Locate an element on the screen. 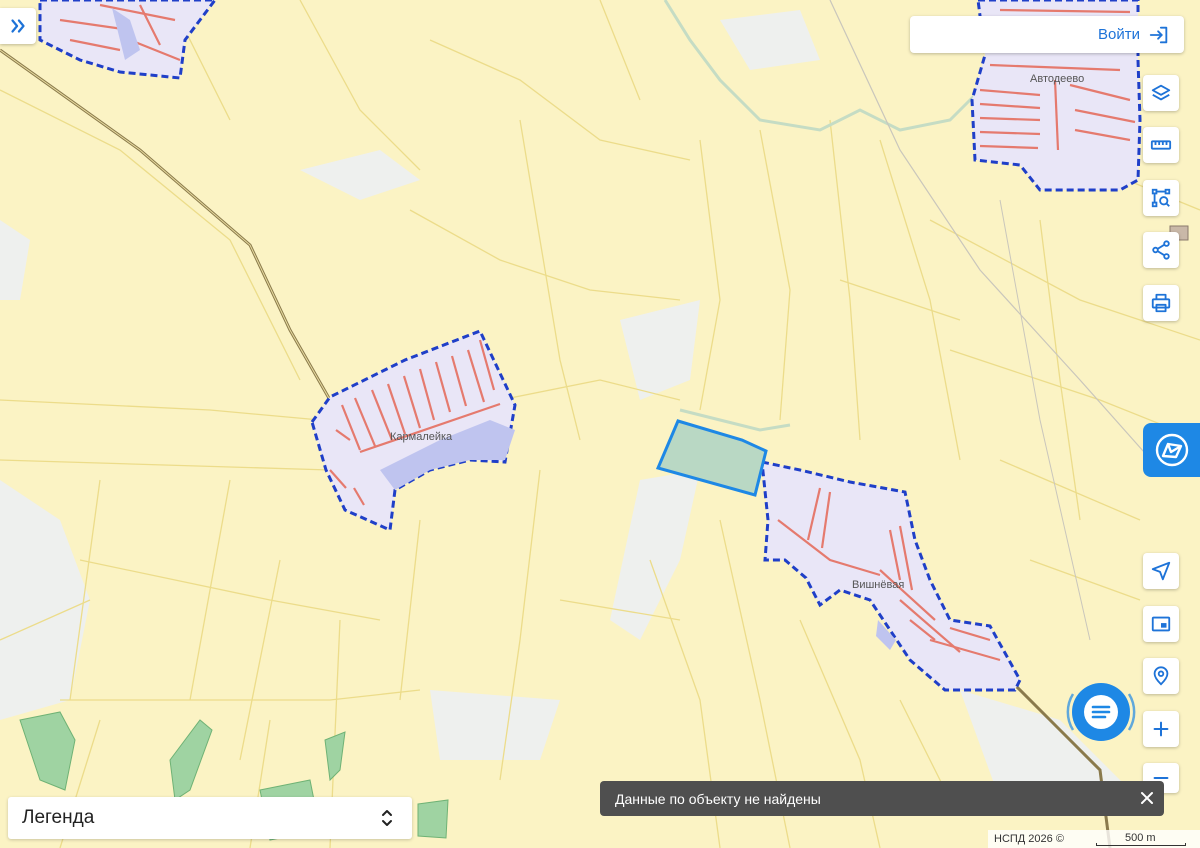 The image size is (1200, 848). plus-icon is located at coordinates (1161, 729).